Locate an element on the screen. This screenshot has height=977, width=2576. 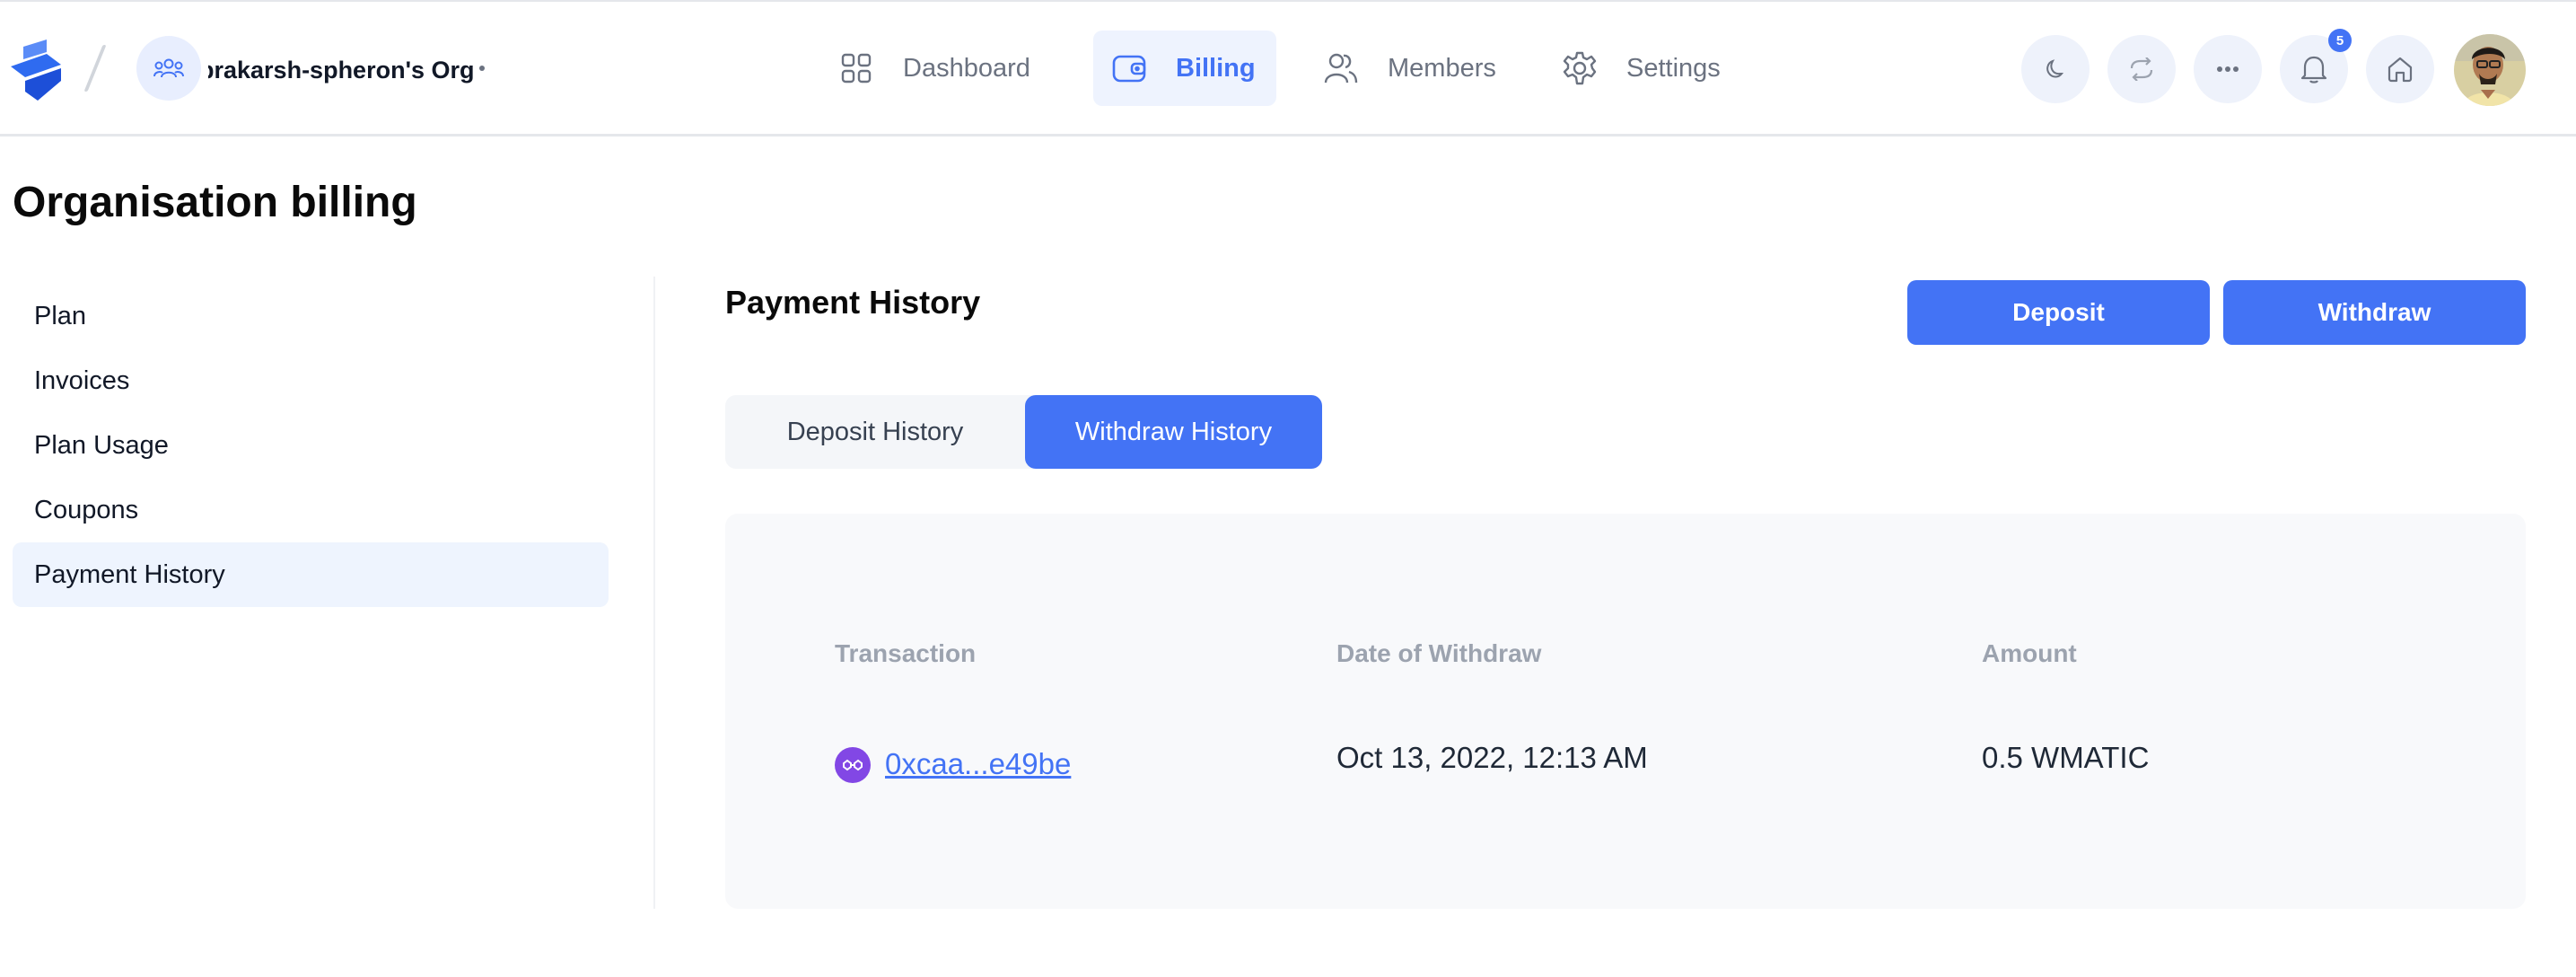
column-header-amount: Amount is located at coordinates (2029, 653).